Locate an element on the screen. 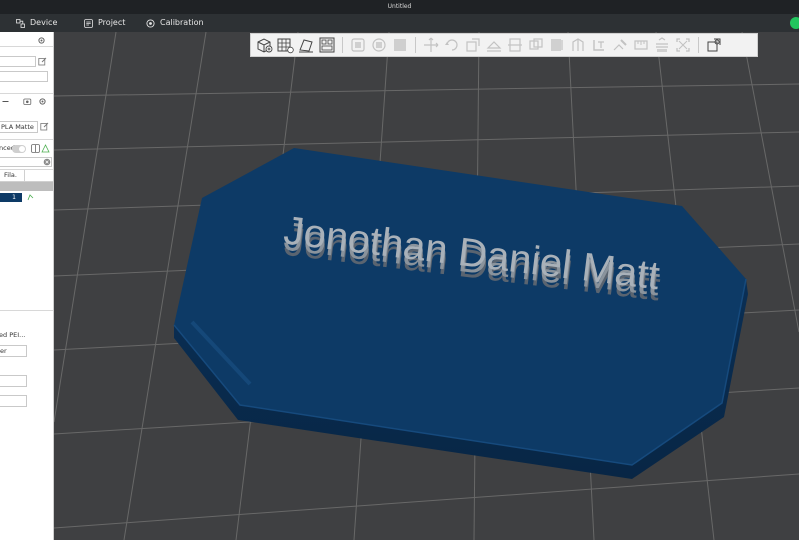  lay-on-face-button is located at coordinates (494, 45).